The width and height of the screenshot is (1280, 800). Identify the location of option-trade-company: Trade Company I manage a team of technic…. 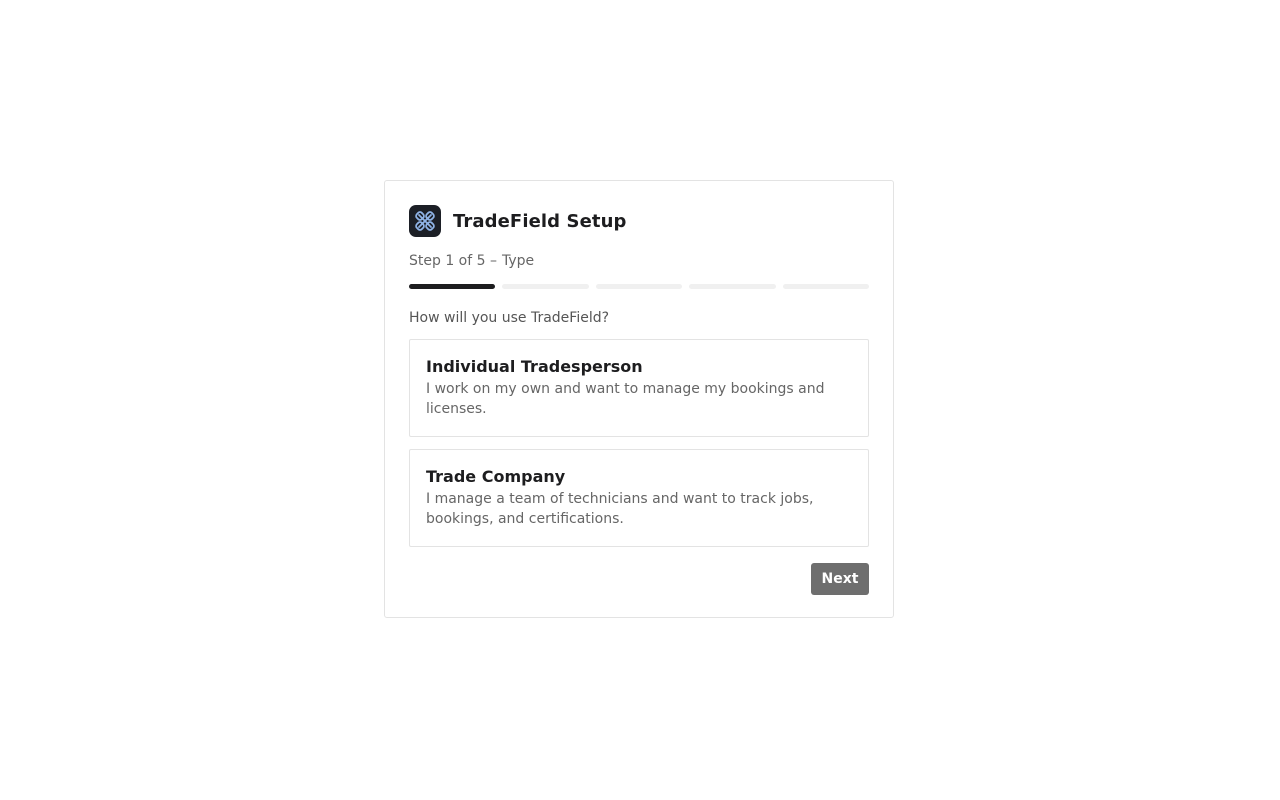
(639, 498).